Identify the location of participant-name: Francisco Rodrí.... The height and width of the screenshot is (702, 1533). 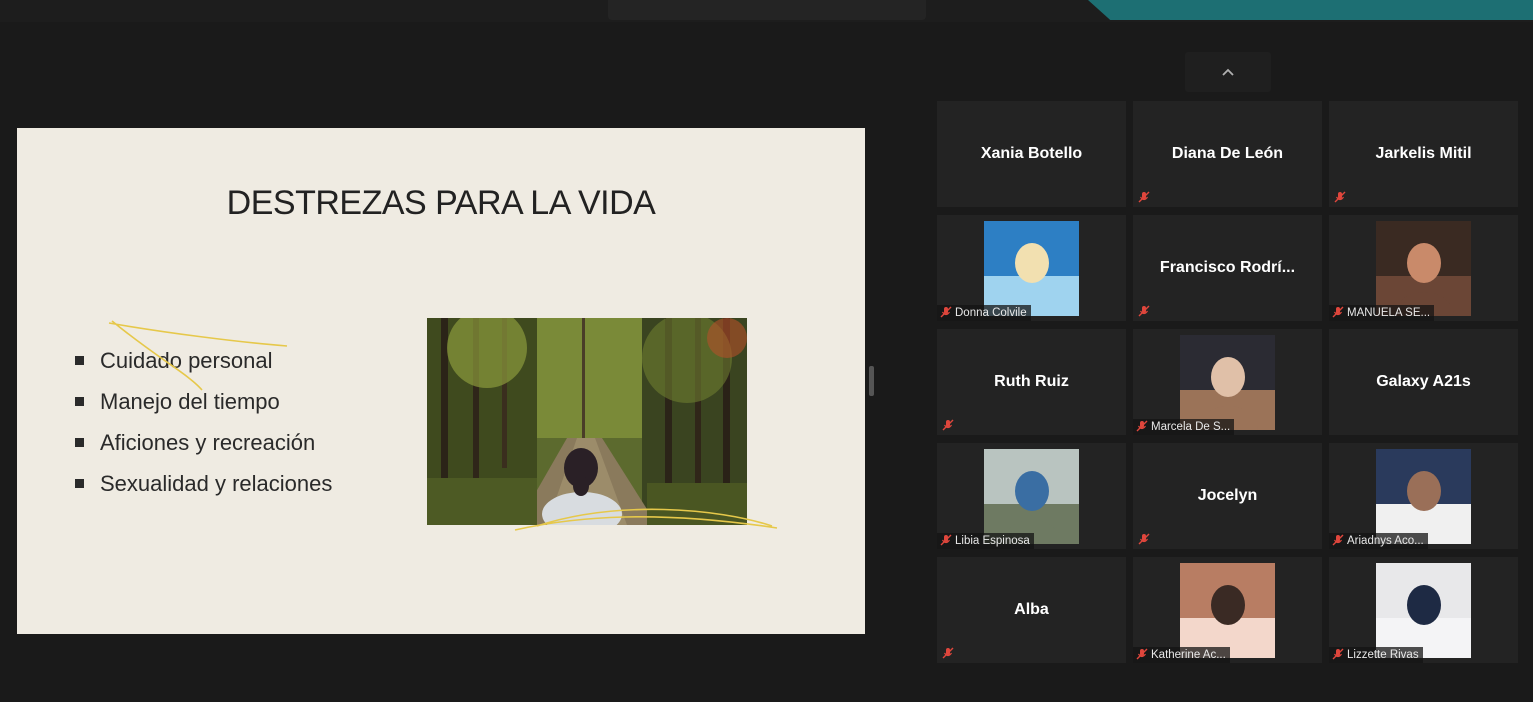
(1227, 267).